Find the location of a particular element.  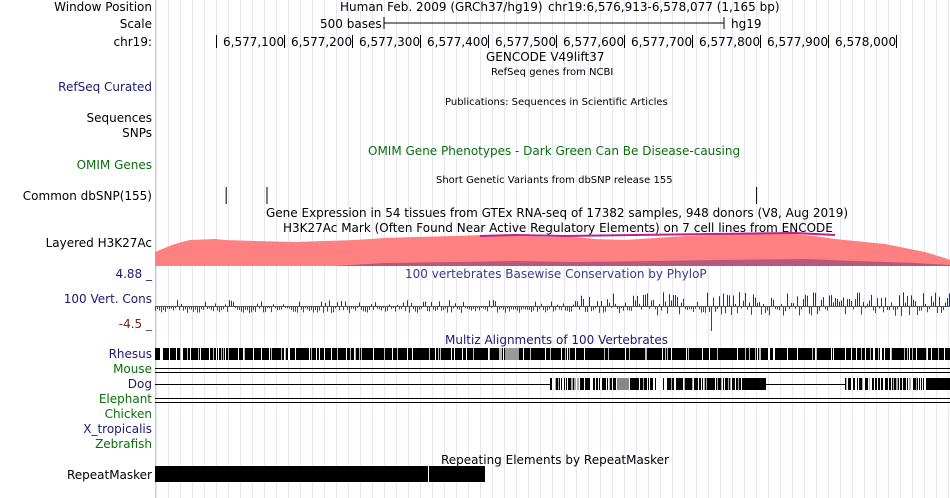

h3k27ac-track is located at coordinates (552, 249).